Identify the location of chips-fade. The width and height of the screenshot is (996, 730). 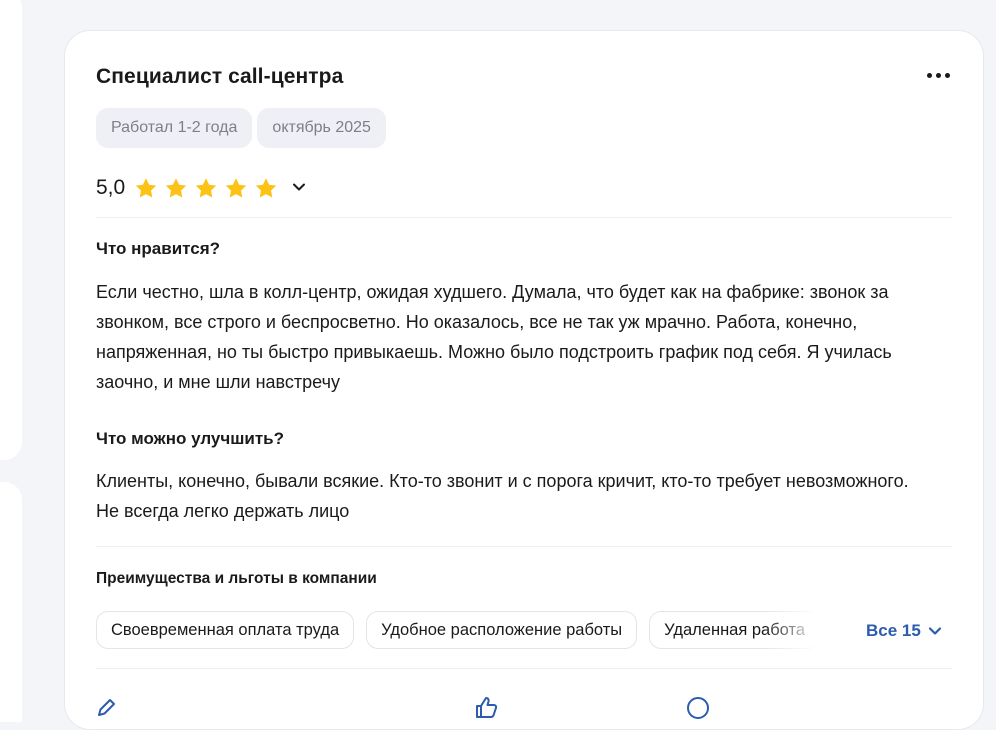
(797, 632).